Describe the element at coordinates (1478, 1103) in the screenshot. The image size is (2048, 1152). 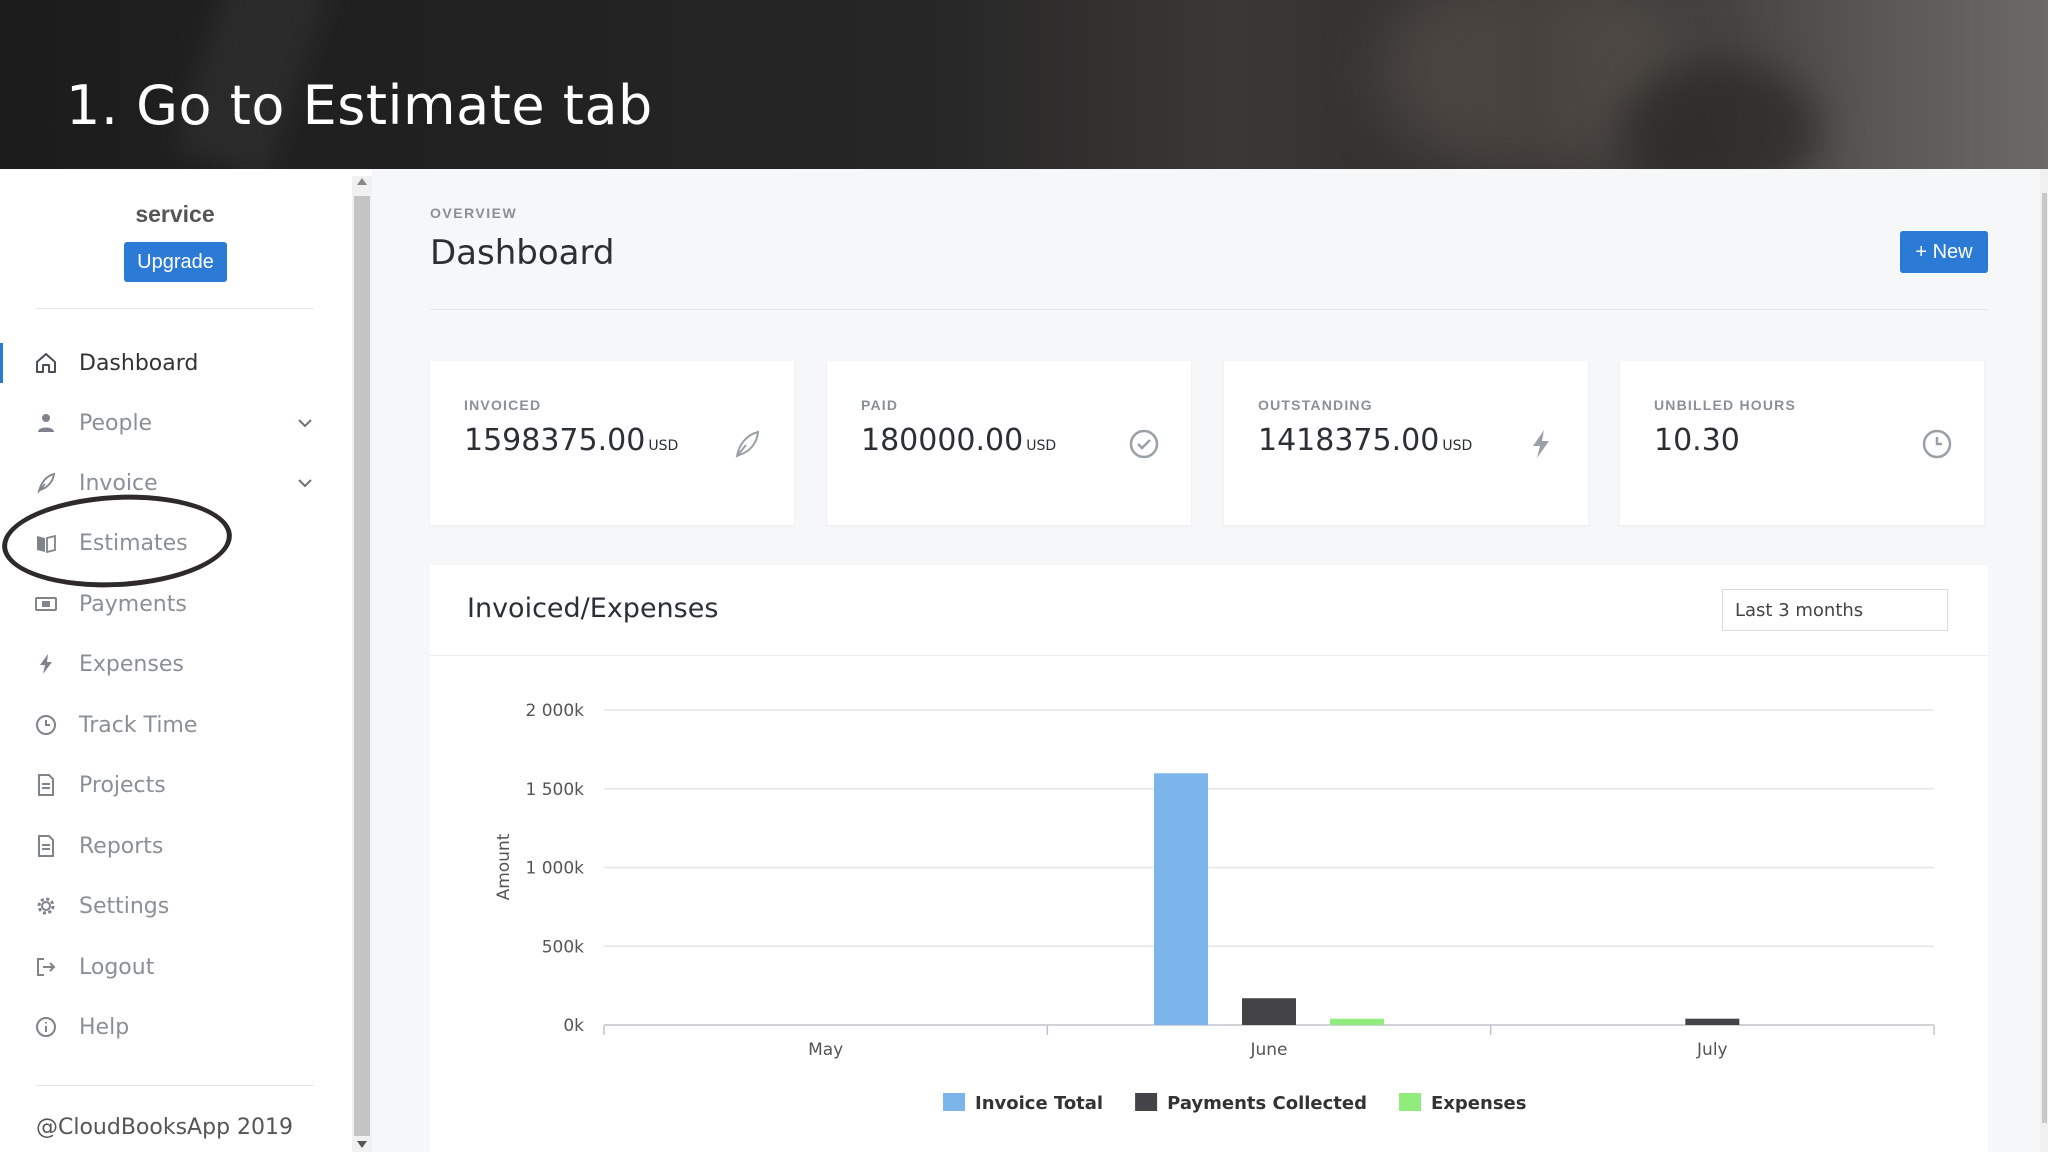
I see `legend-label: Expenses` at that location.